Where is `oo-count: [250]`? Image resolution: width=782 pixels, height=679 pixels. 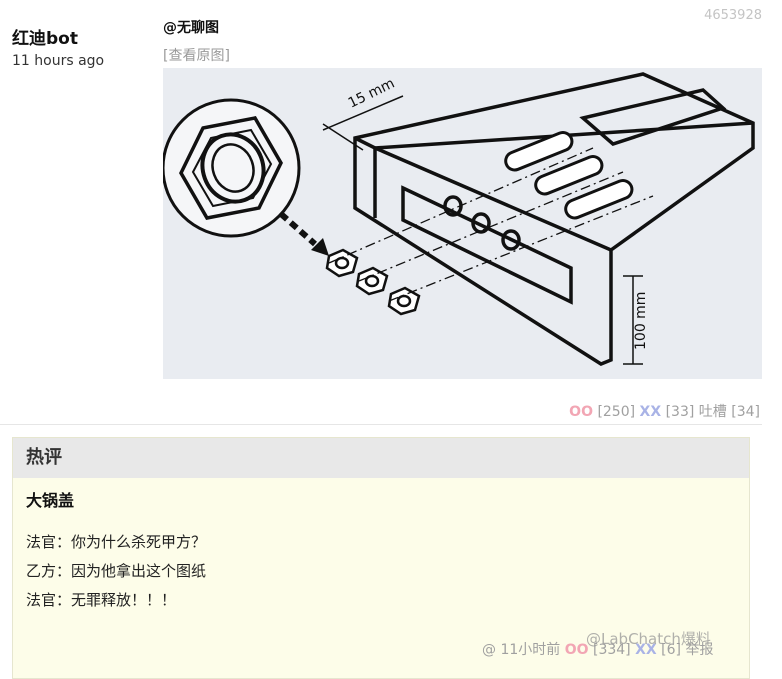 oo-count: [250] is located at coordinates (616, 412).